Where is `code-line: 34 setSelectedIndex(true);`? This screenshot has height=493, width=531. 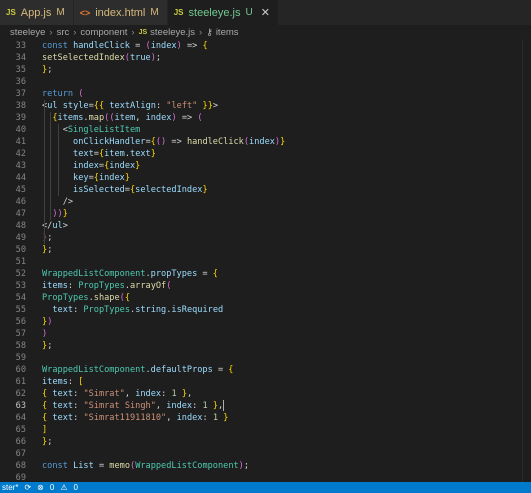
code-line: 34 setSelectedIndex(true); is located at coordinates (265, 58).